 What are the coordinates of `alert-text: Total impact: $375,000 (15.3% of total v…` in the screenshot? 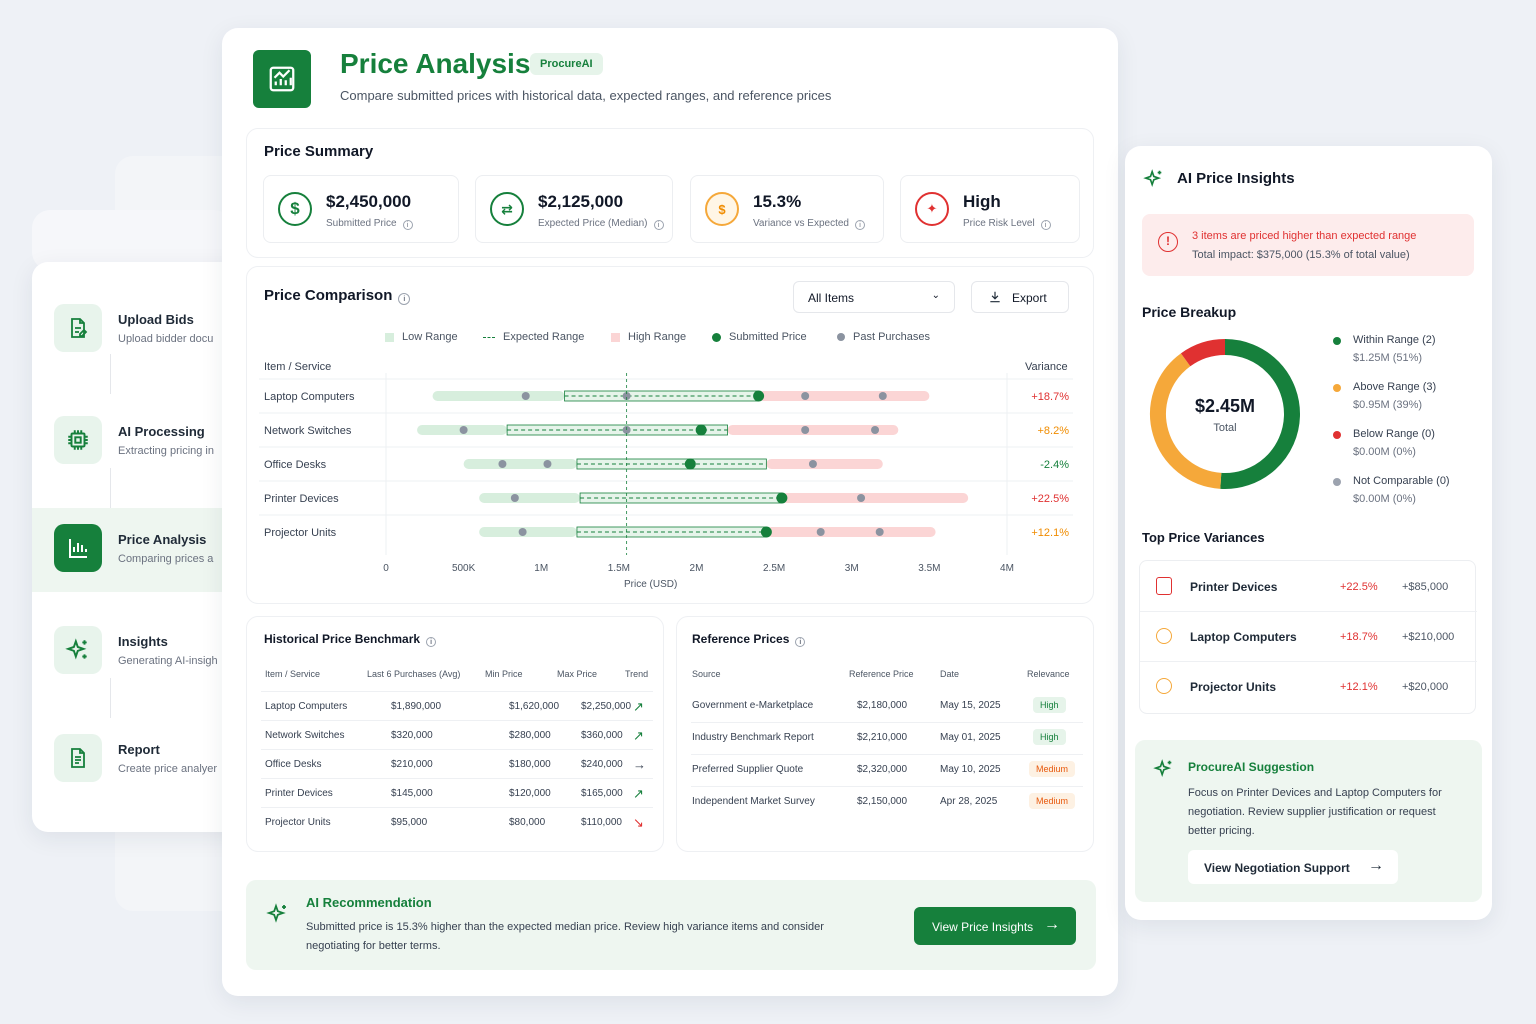 It's located at (1301, 255).